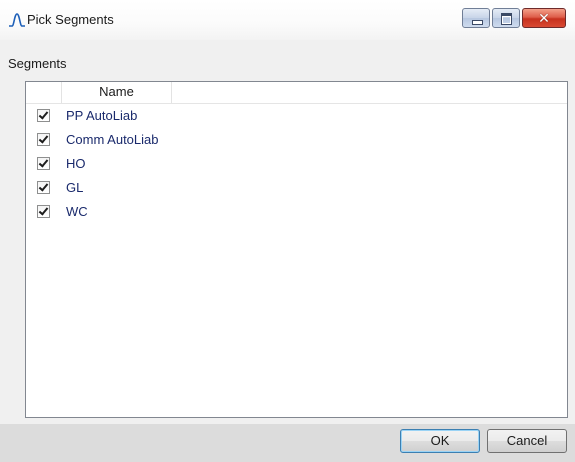 The height and width of the screenshot is (462, 575). I want to click on minimize-button, so click(476, 18).